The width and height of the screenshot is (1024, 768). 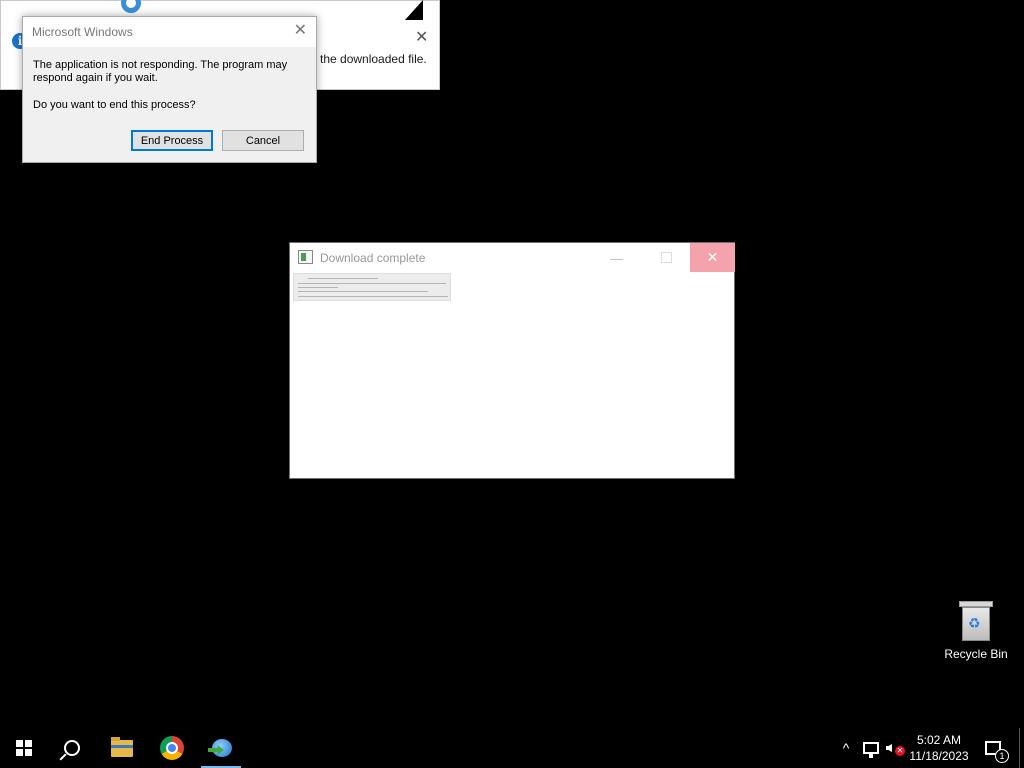 I want to click on clock-time: 5:02 AM, so click(x=938, y=740).